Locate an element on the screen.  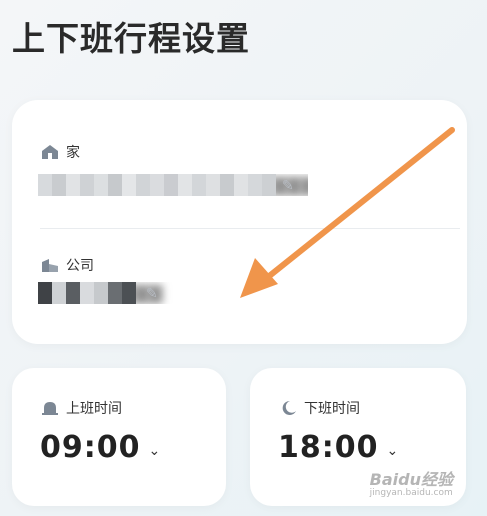
home-edit-icon: ✎ is located at coordinates (288, 186).